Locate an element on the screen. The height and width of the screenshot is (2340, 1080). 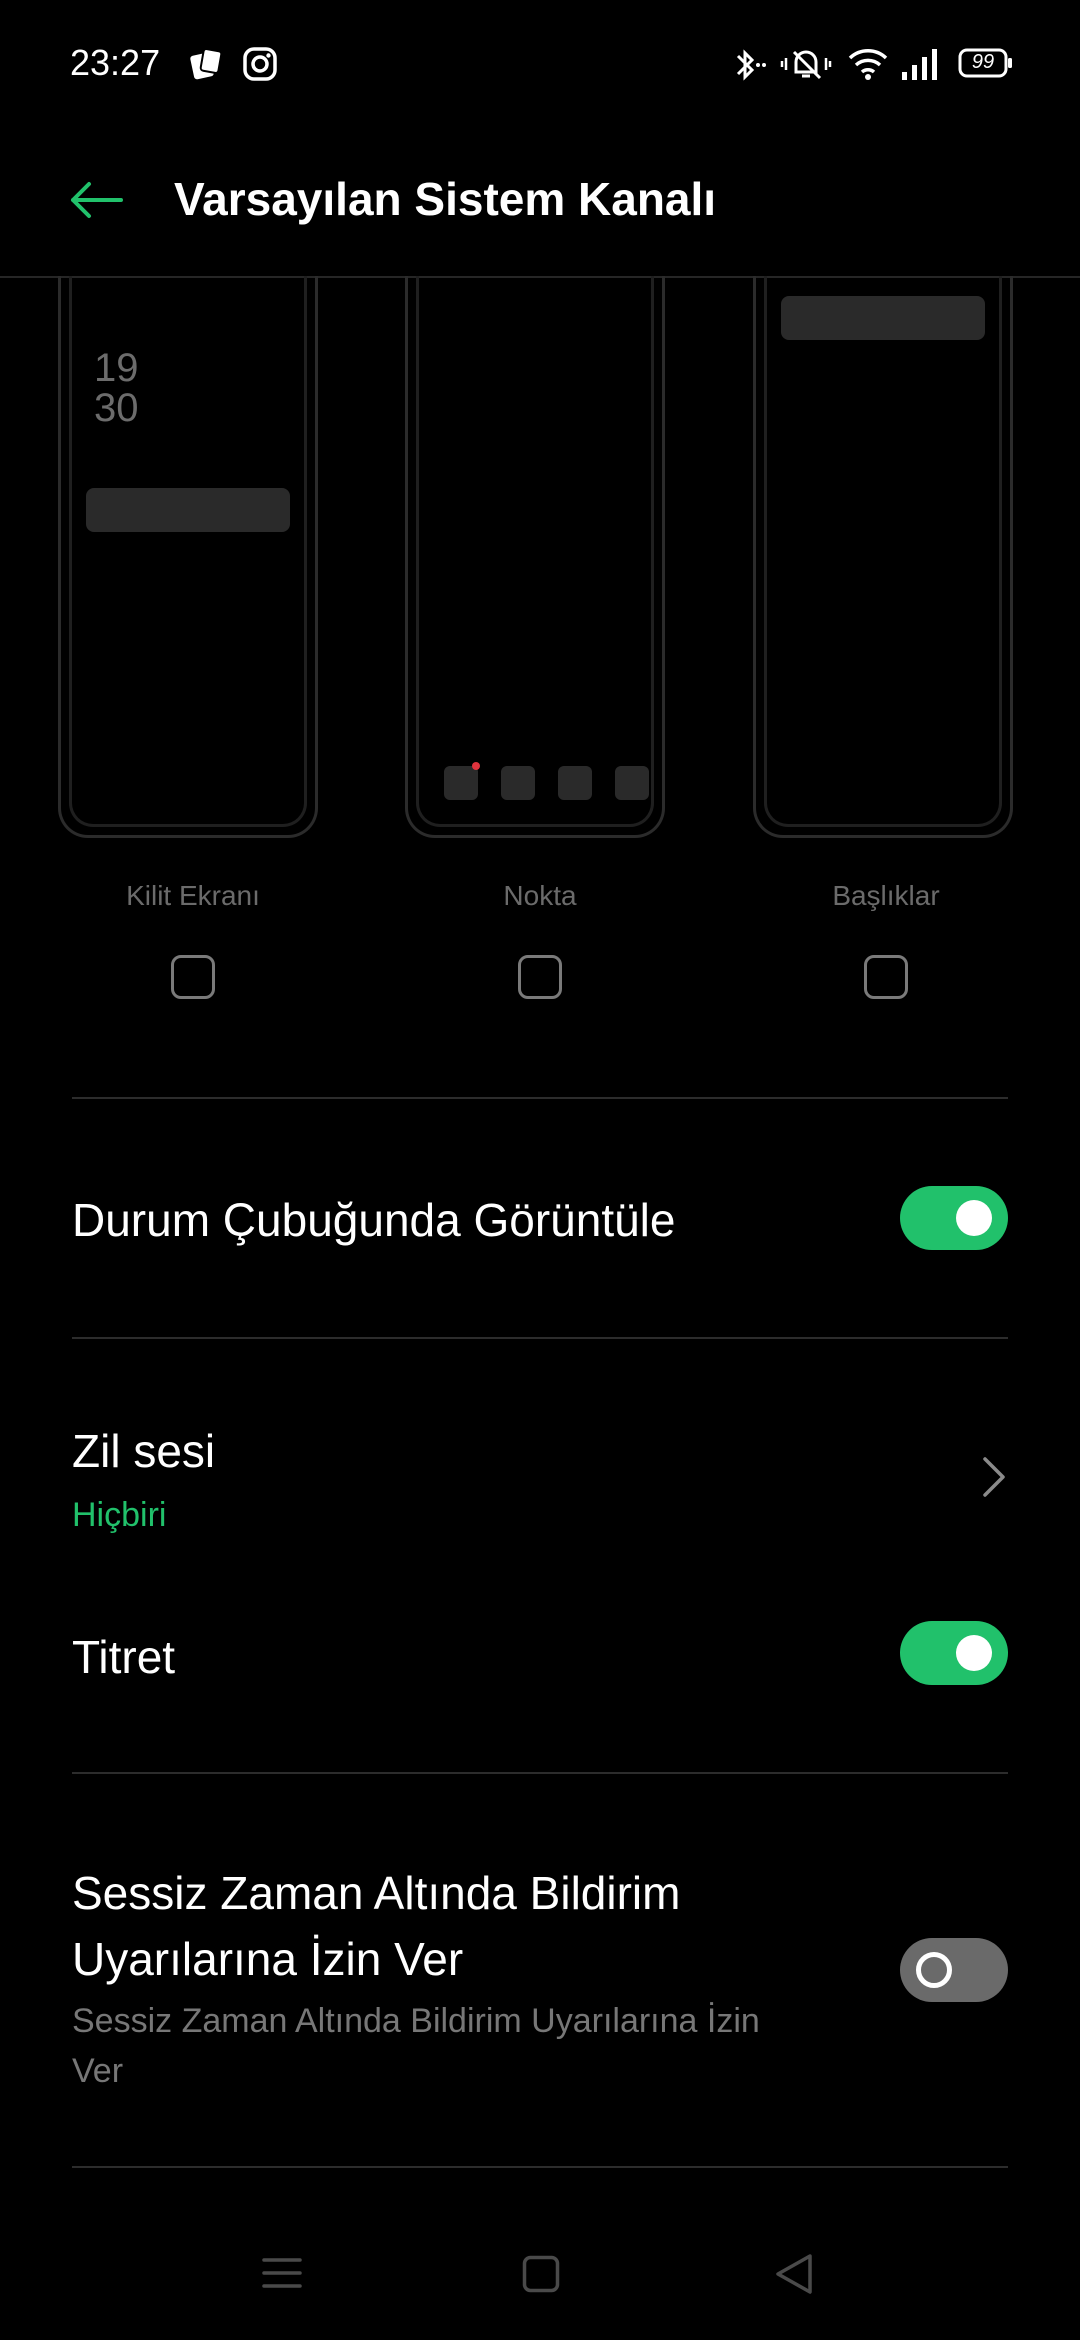
arrow-left-icon is located at coordinates (97, 200).